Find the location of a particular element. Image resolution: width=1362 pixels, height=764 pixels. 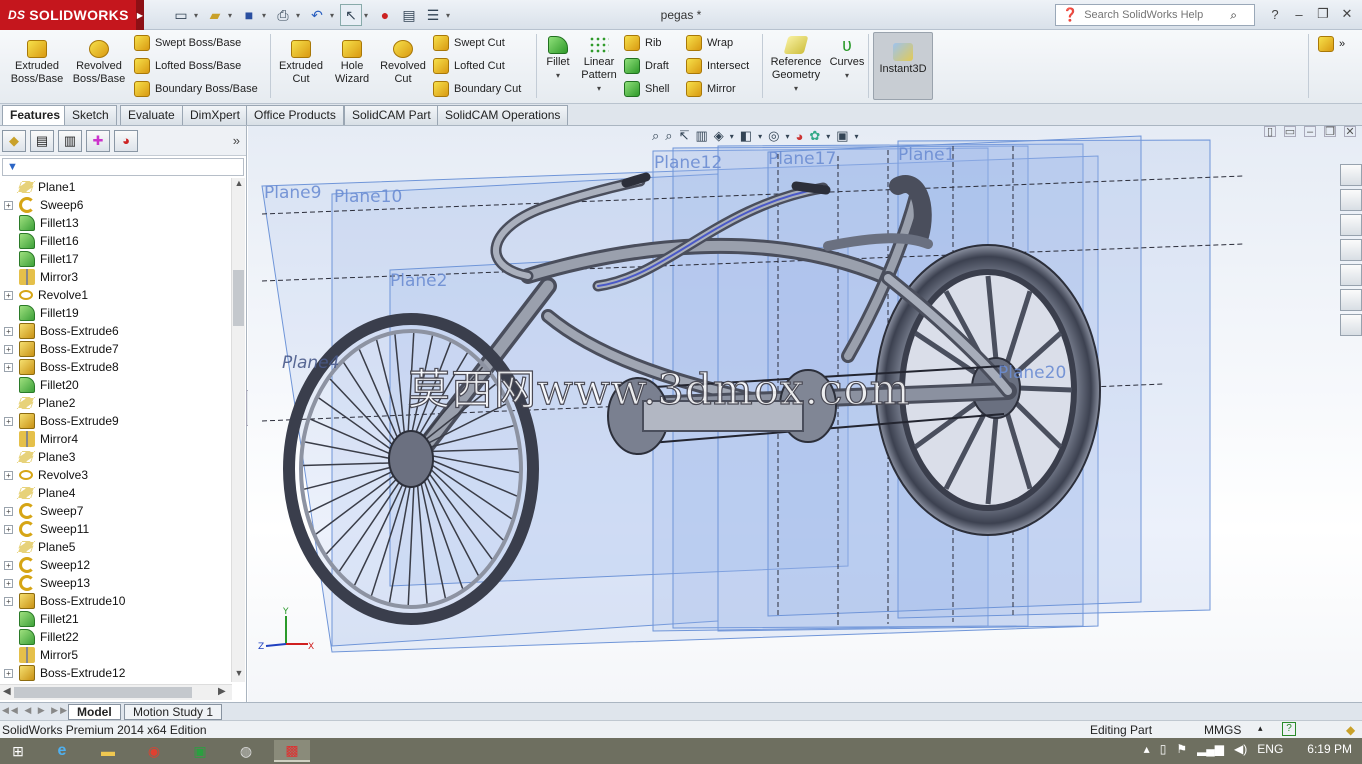

tree-item: Plane3 is located at coordinates (115, 457).